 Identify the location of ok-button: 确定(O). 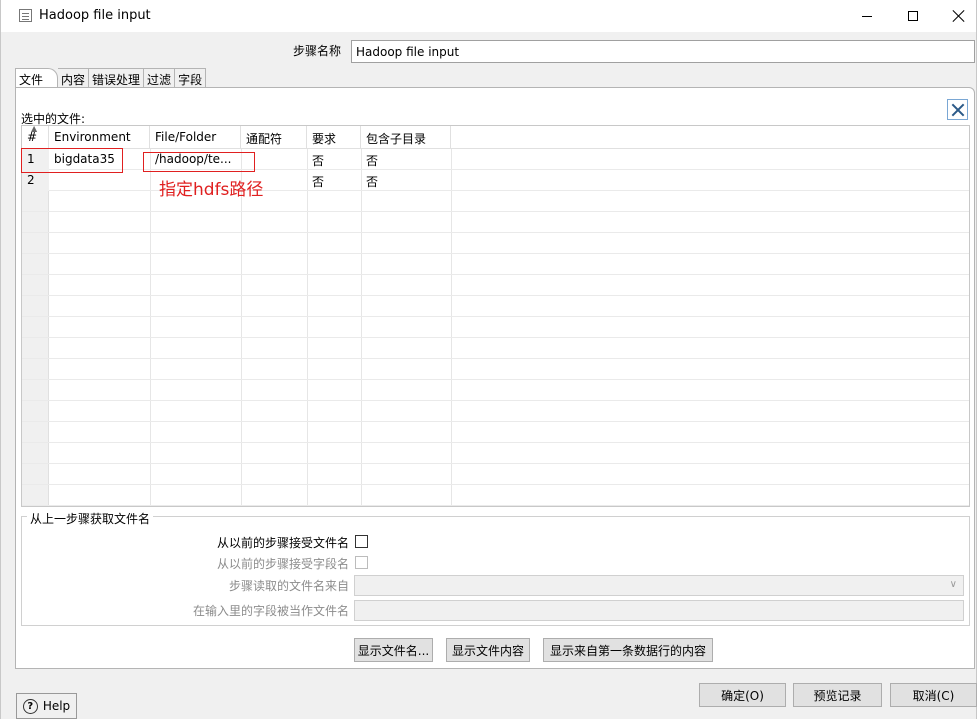
(742, 695).